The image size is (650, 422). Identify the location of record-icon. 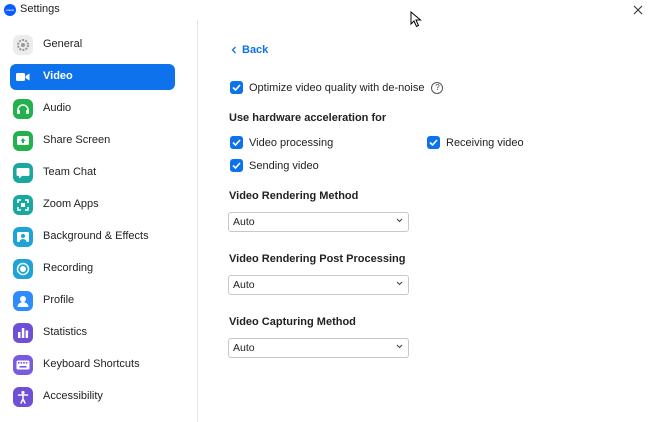
(23, 269).